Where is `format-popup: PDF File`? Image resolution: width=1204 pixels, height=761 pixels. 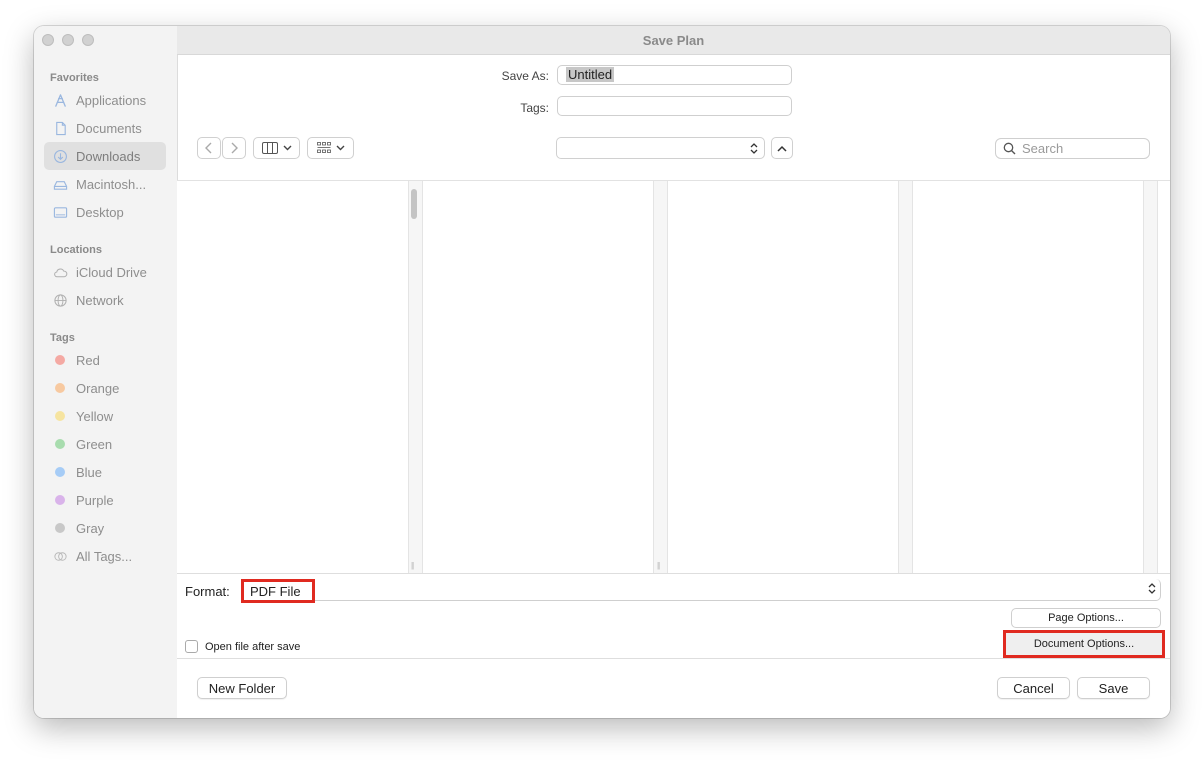 format-popup: PDF File is located at coordinates (701, 591).